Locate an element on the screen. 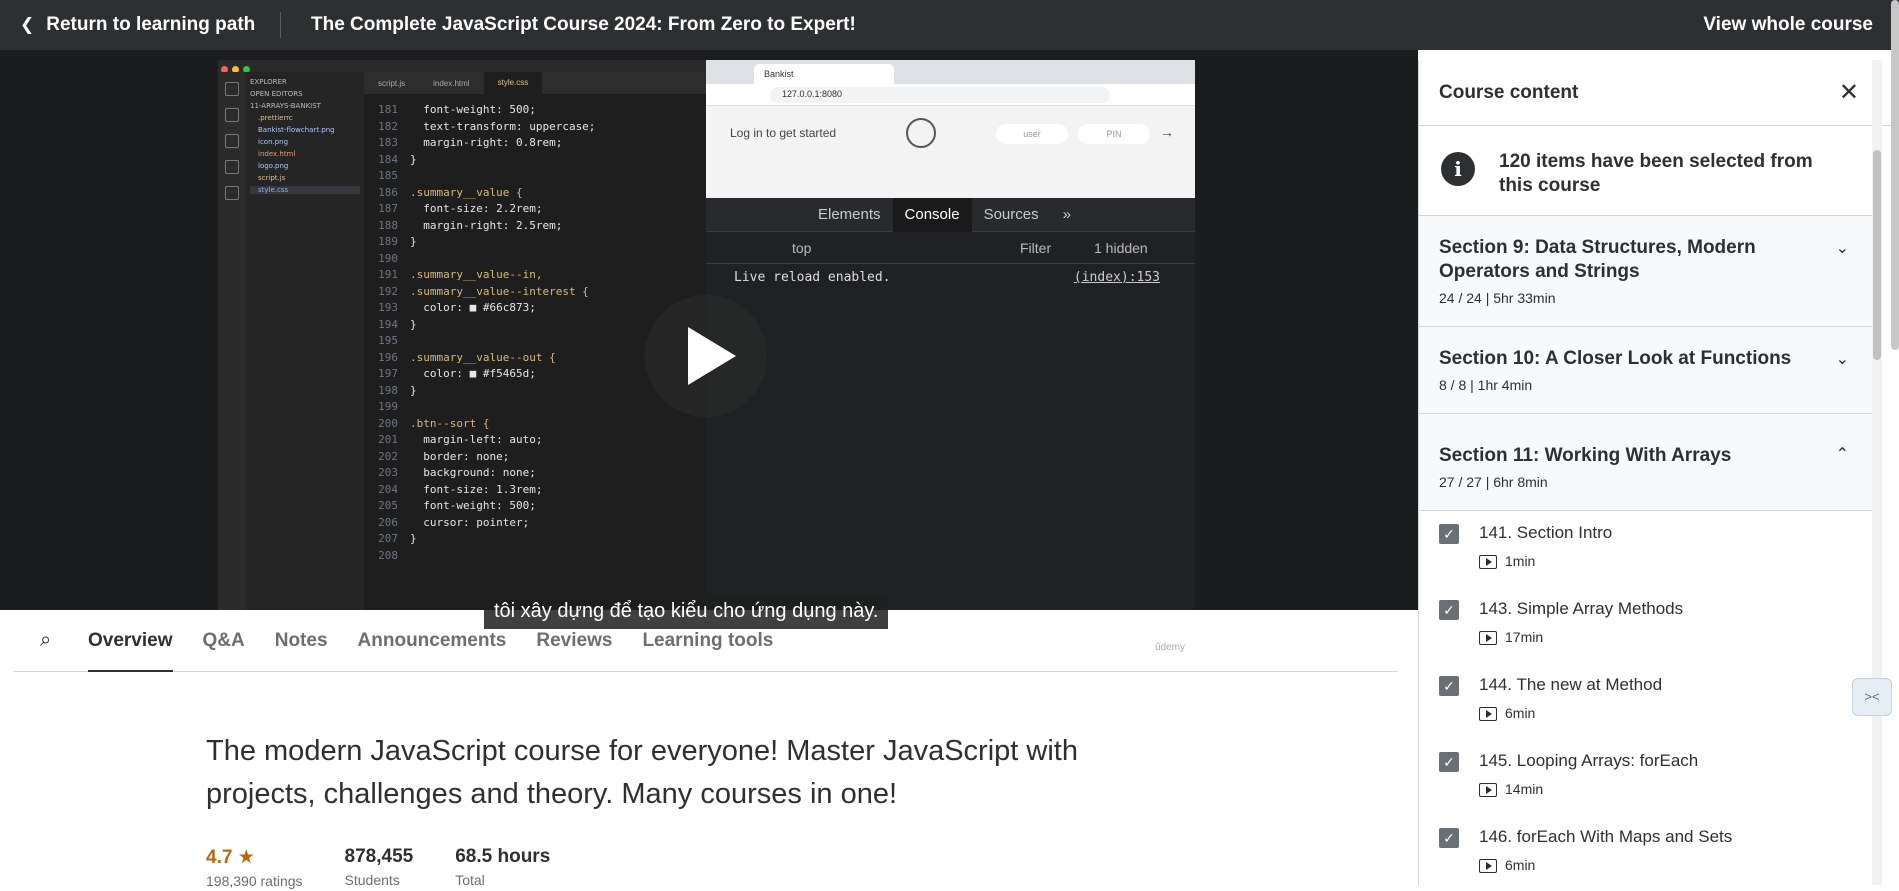  lecture-item: ✓ 143. Simple Array Methods 17min is located at coordinates (1646, 625).